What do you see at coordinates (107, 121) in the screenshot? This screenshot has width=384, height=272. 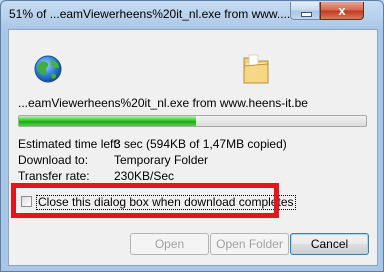 I see `progress-fill` at bounding box center [107, 121].